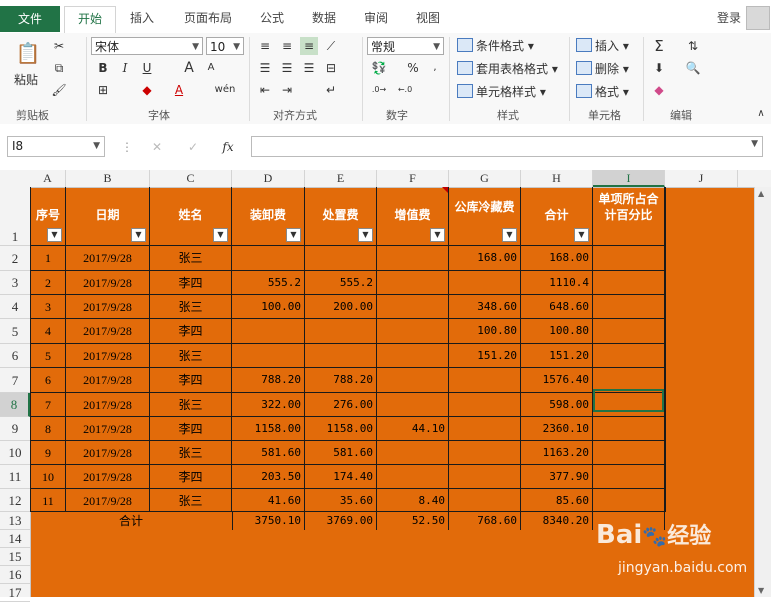  Describe the element at coordinates (15, 500) in the screenshot. I see `row-header-12: 12` at that location.